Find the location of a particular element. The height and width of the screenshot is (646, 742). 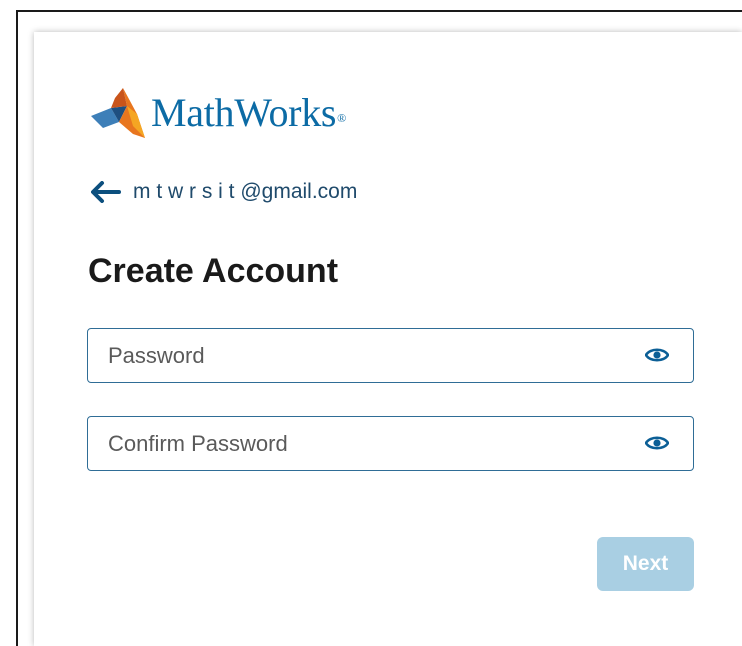

password-field is located at coordinates (390, 355).